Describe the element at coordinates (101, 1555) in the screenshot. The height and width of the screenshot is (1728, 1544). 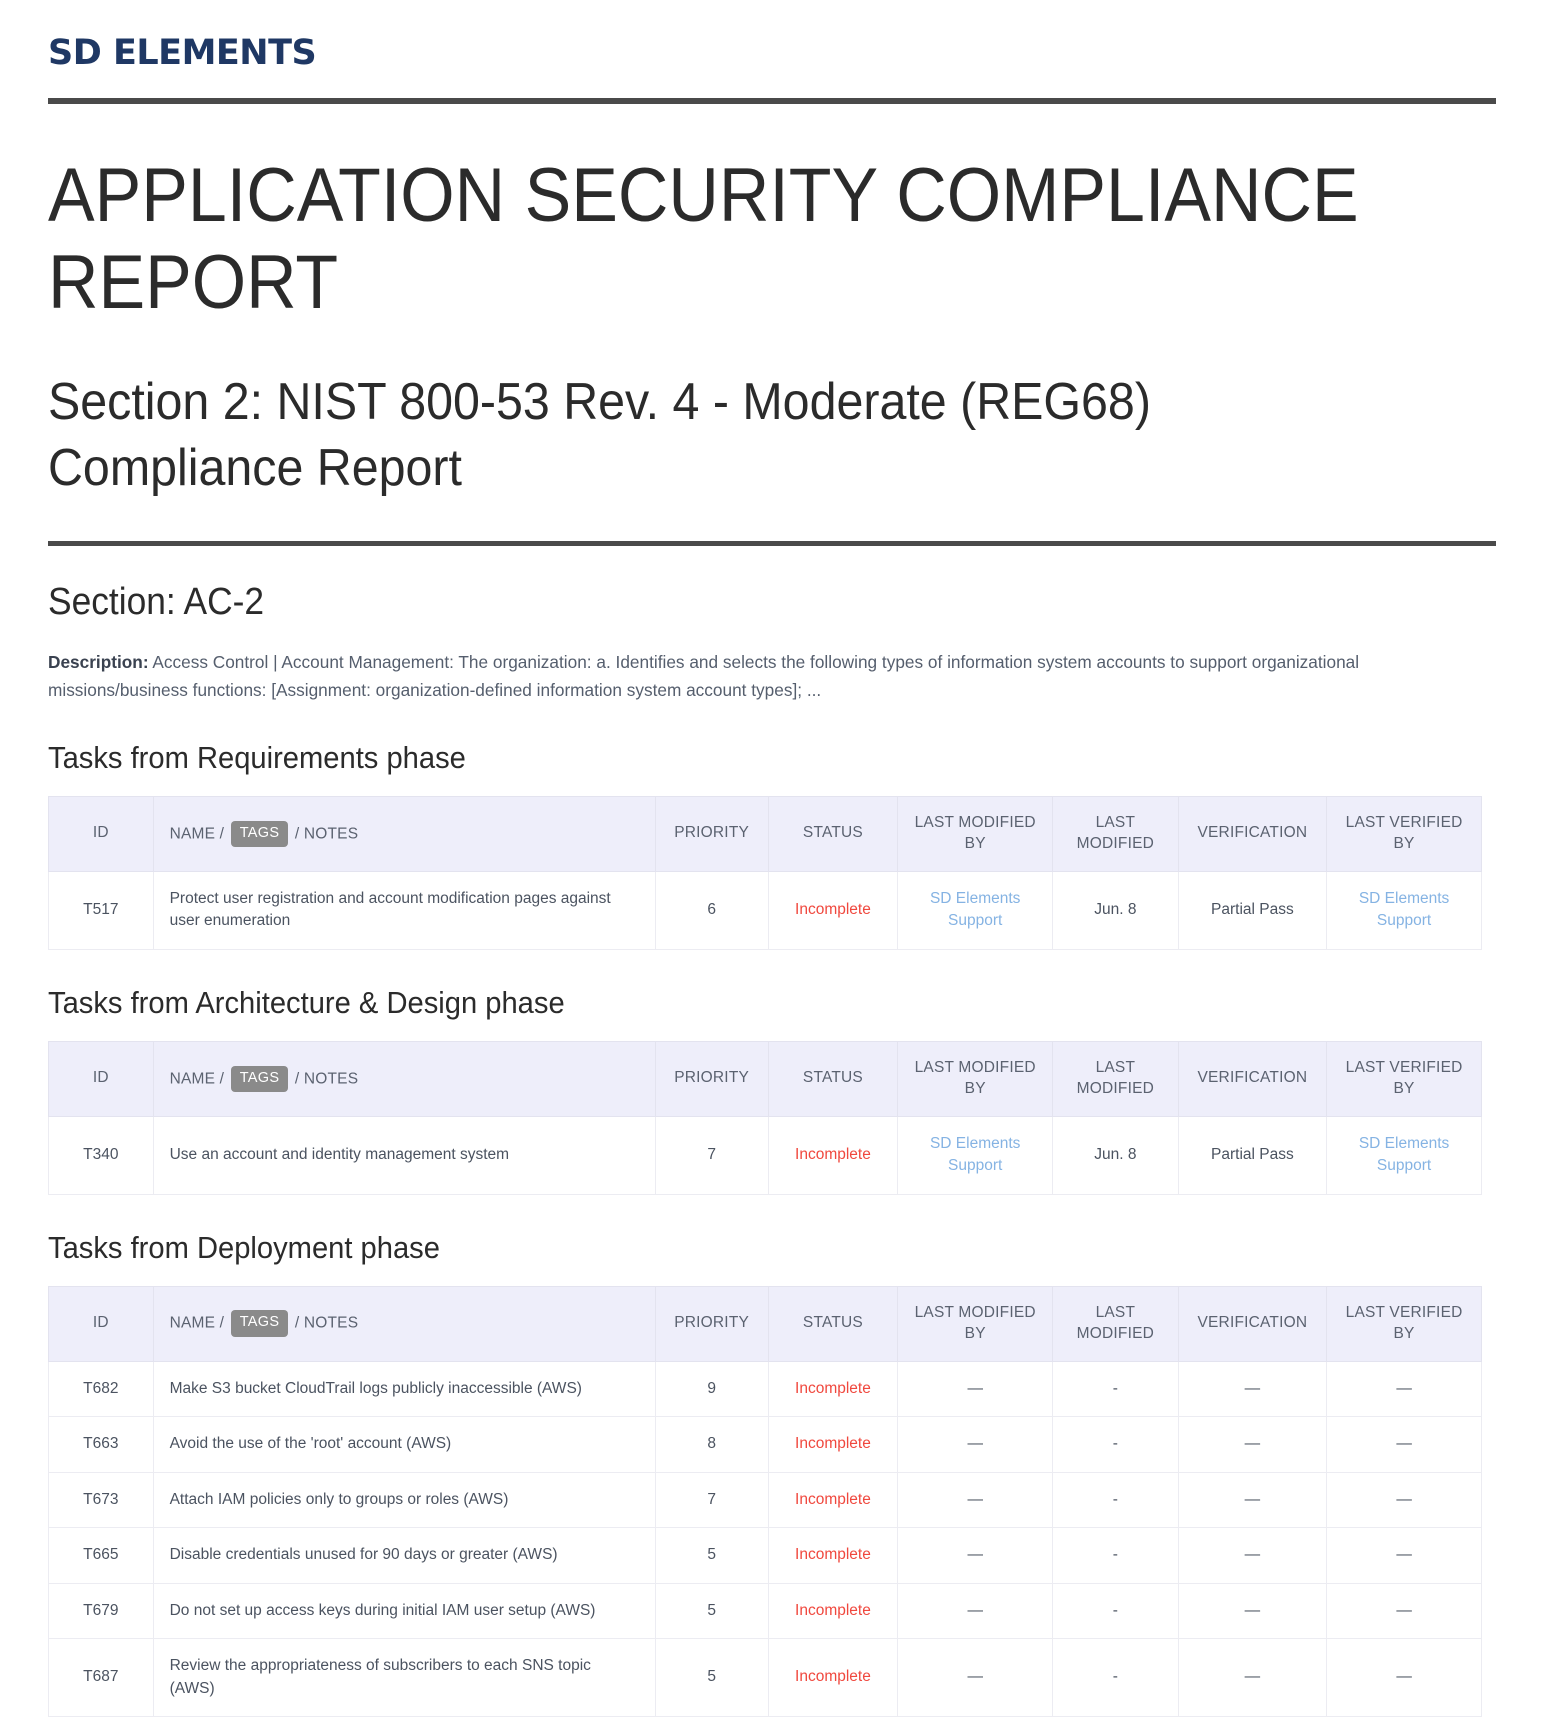
I see `cell-id: T665` at that location.